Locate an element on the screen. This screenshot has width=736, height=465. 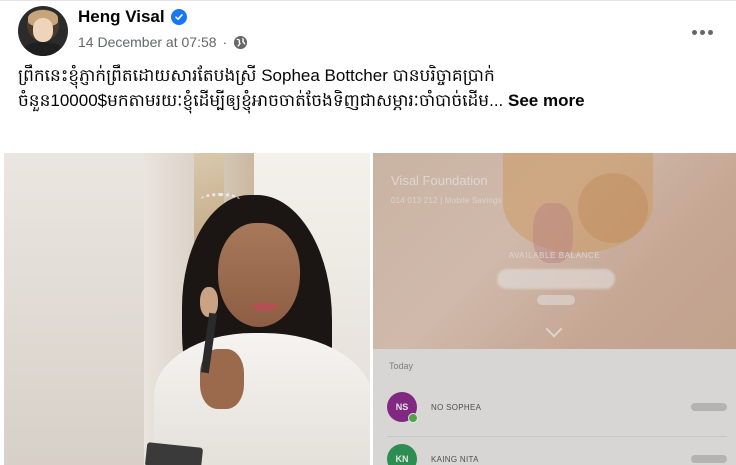
transaction-name: NO SOPHEA is located at coordinates (456, 407).